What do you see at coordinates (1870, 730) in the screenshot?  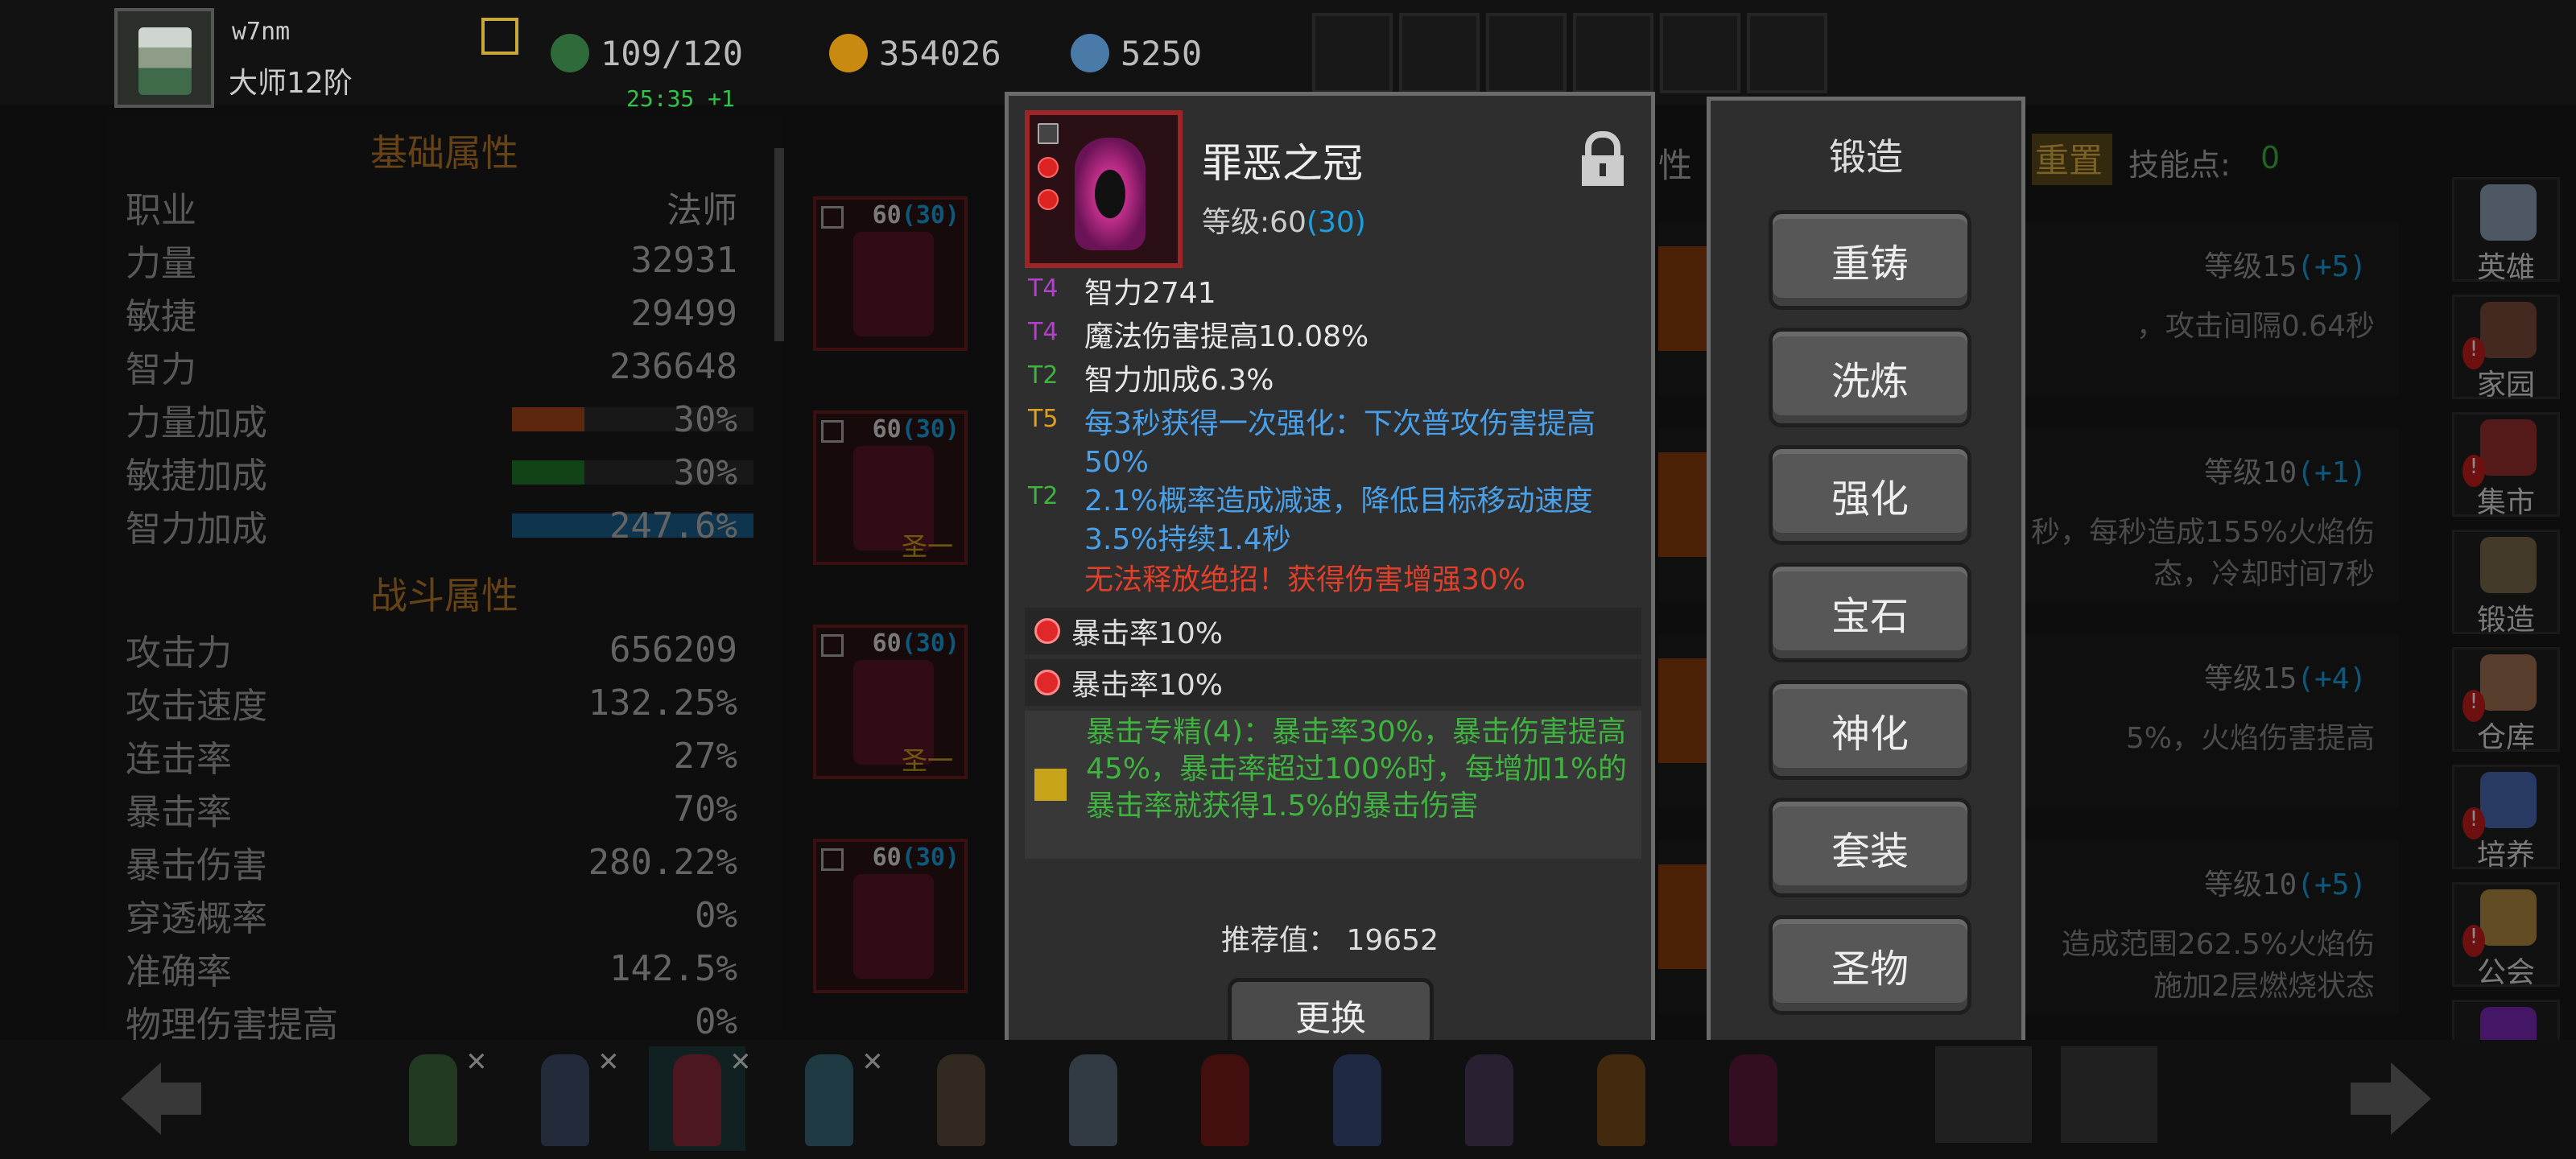 I see `forge-button: 神化` at bounding box center [1870, 730].